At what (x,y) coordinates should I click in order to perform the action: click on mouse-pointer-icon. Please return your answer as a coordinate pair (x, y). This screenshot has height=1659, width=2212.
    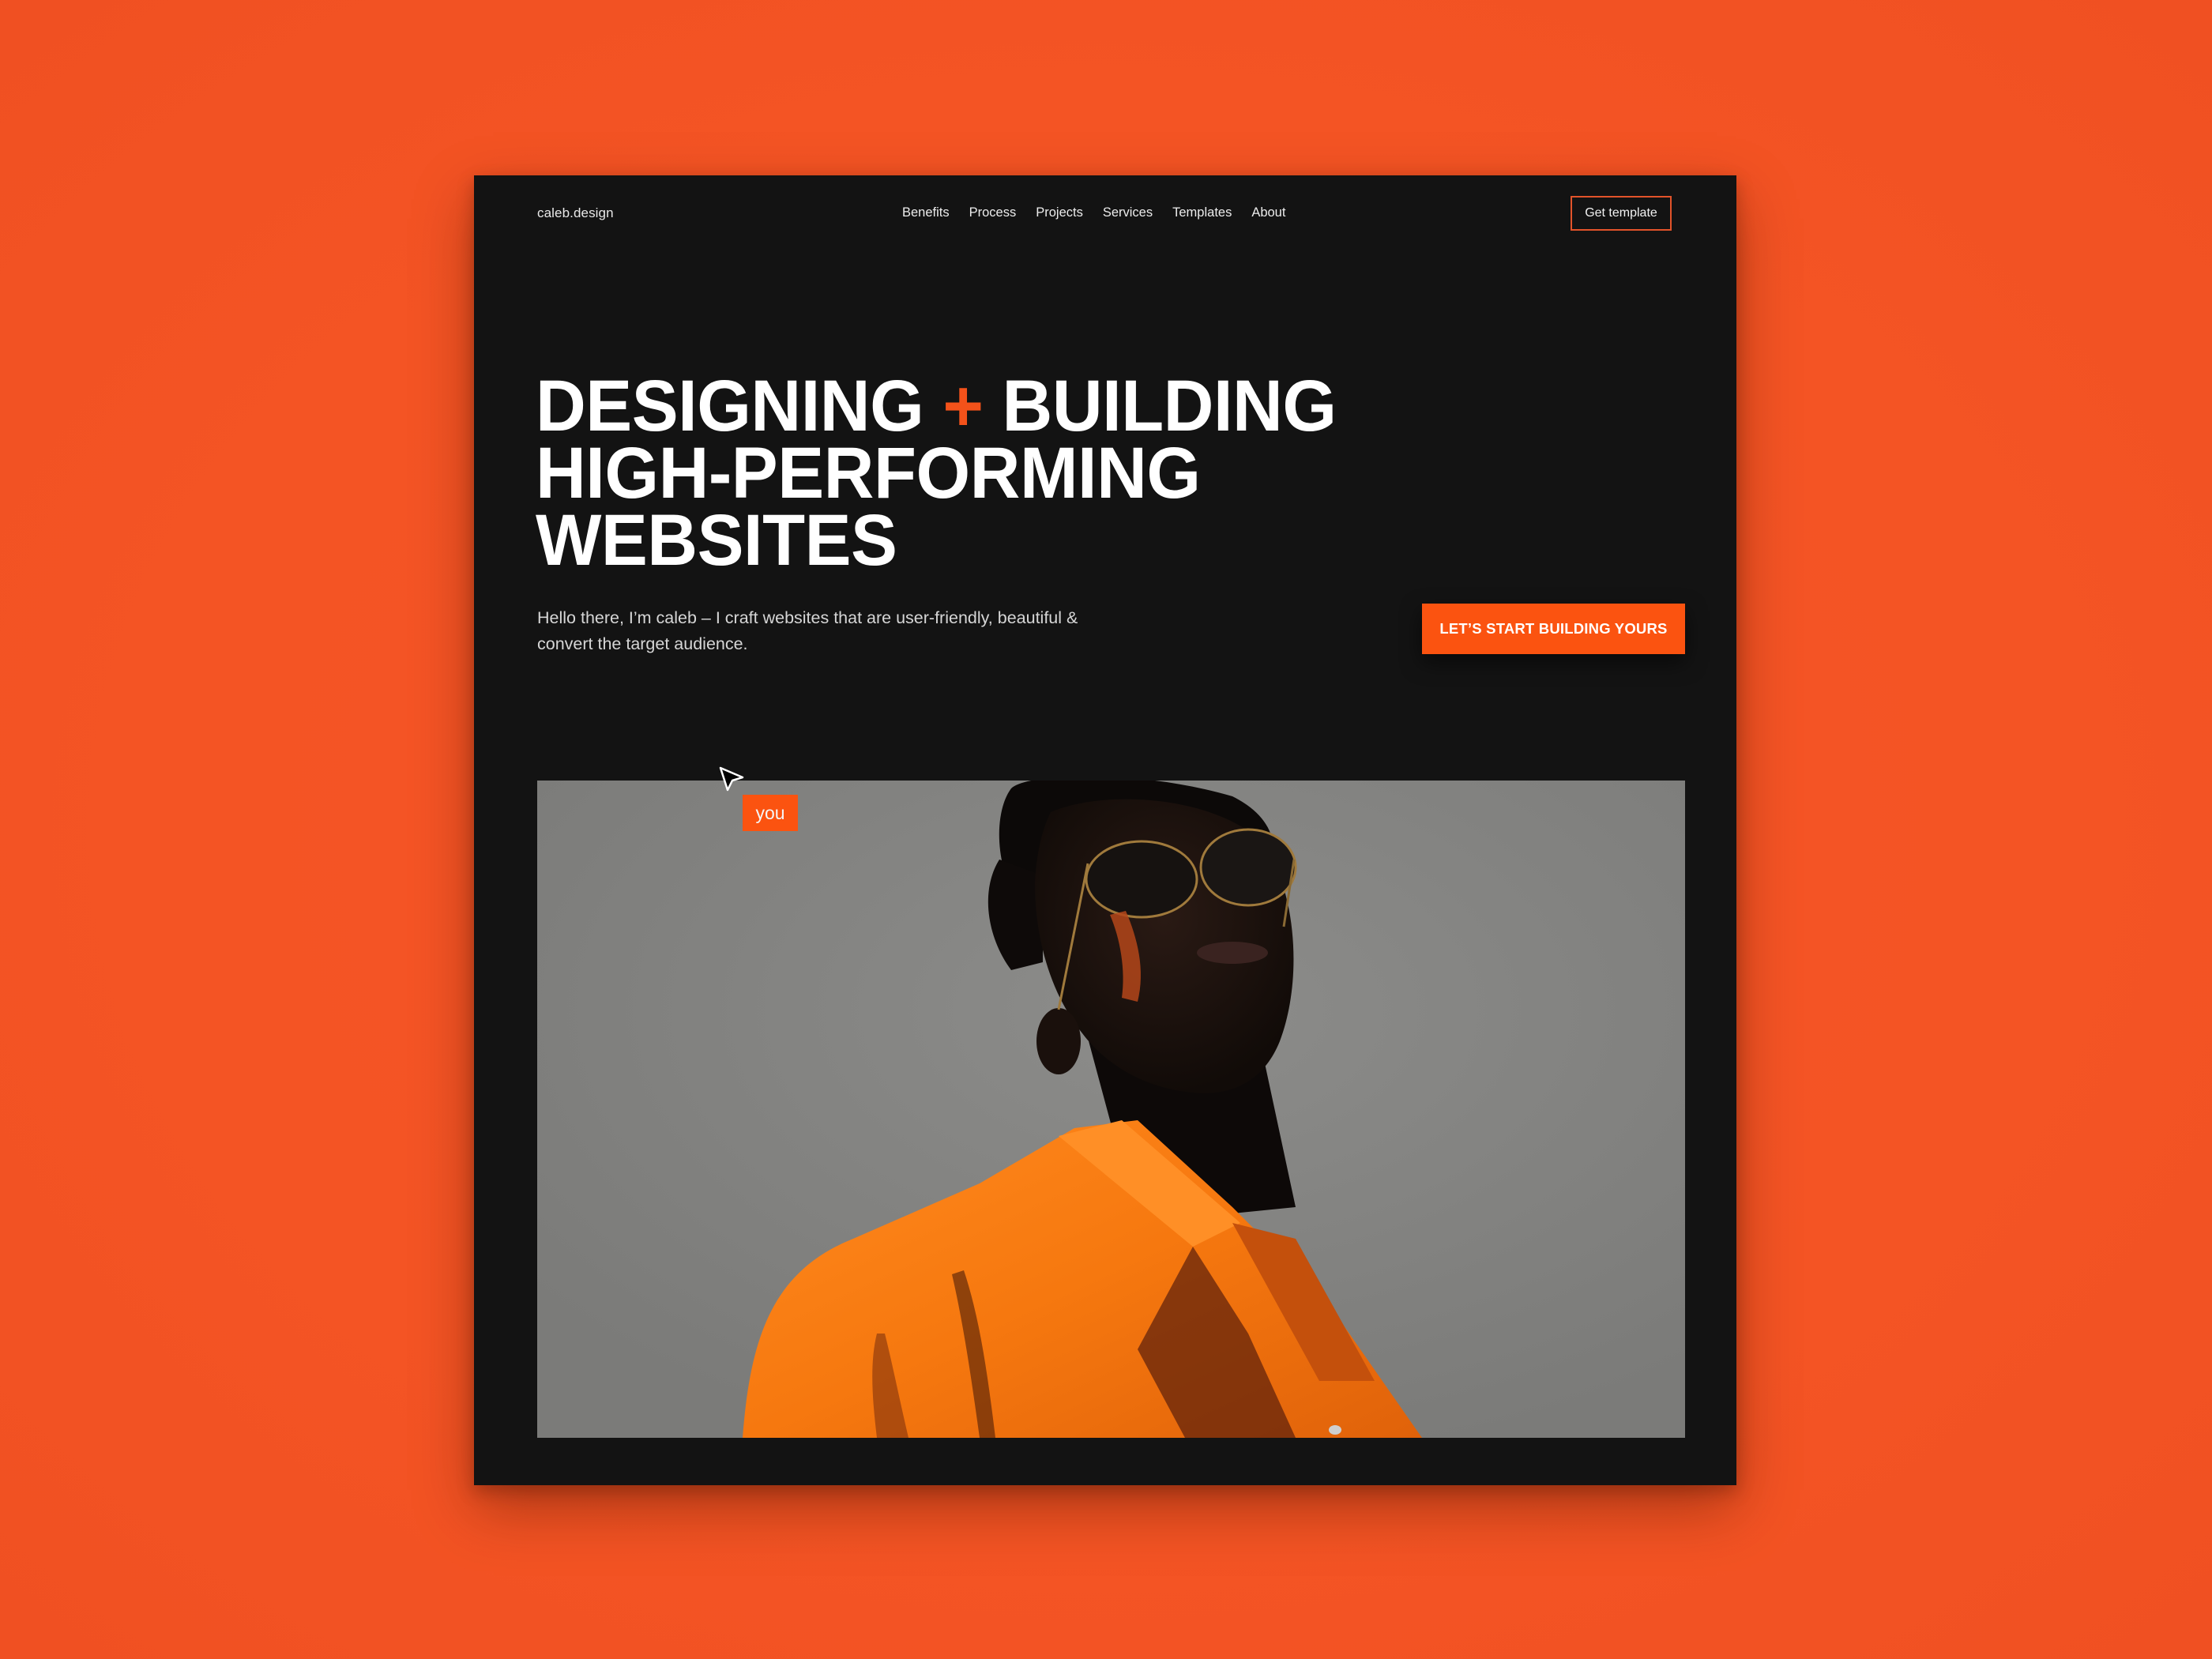
    Looking at the image, I should click on (732, 779).